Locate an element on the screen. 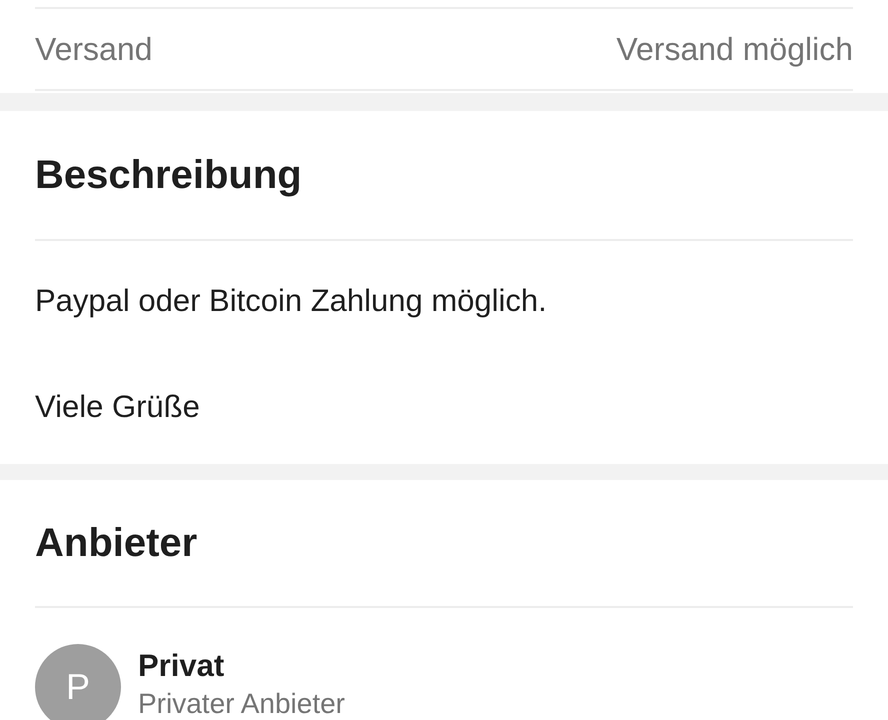  section-title: Beschreibung is located at coordinates (168, 175).